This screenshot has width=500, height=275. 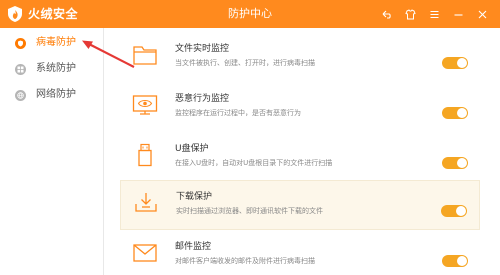 I want to click on close-button, so click(x=482, y=14).